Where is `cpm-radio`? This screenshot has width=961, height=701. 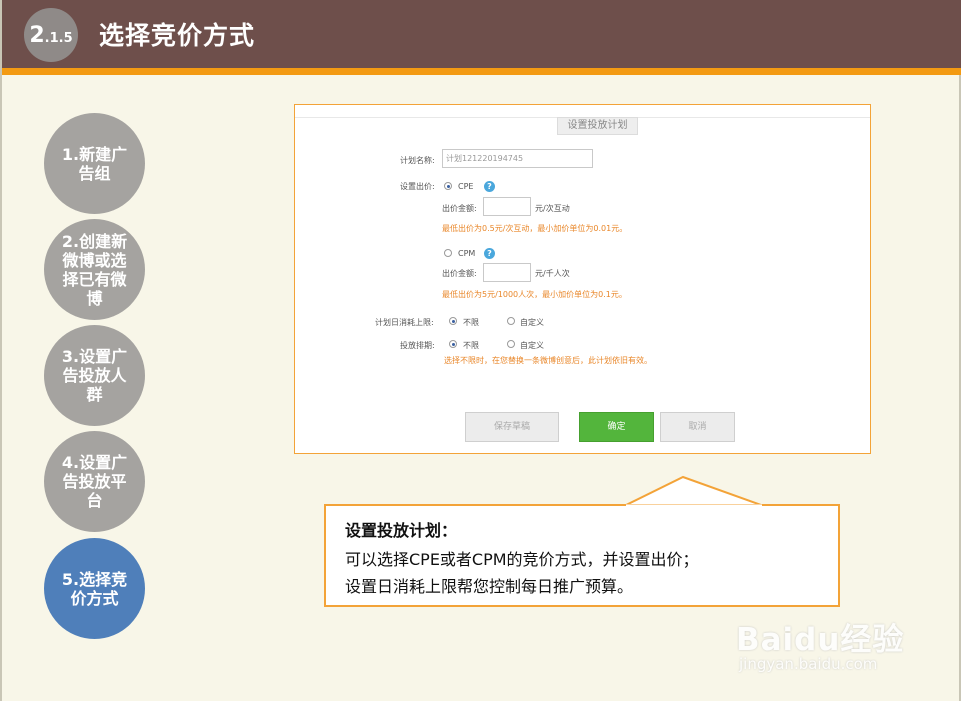 cpm-radio is located at coordinates (448, 253).